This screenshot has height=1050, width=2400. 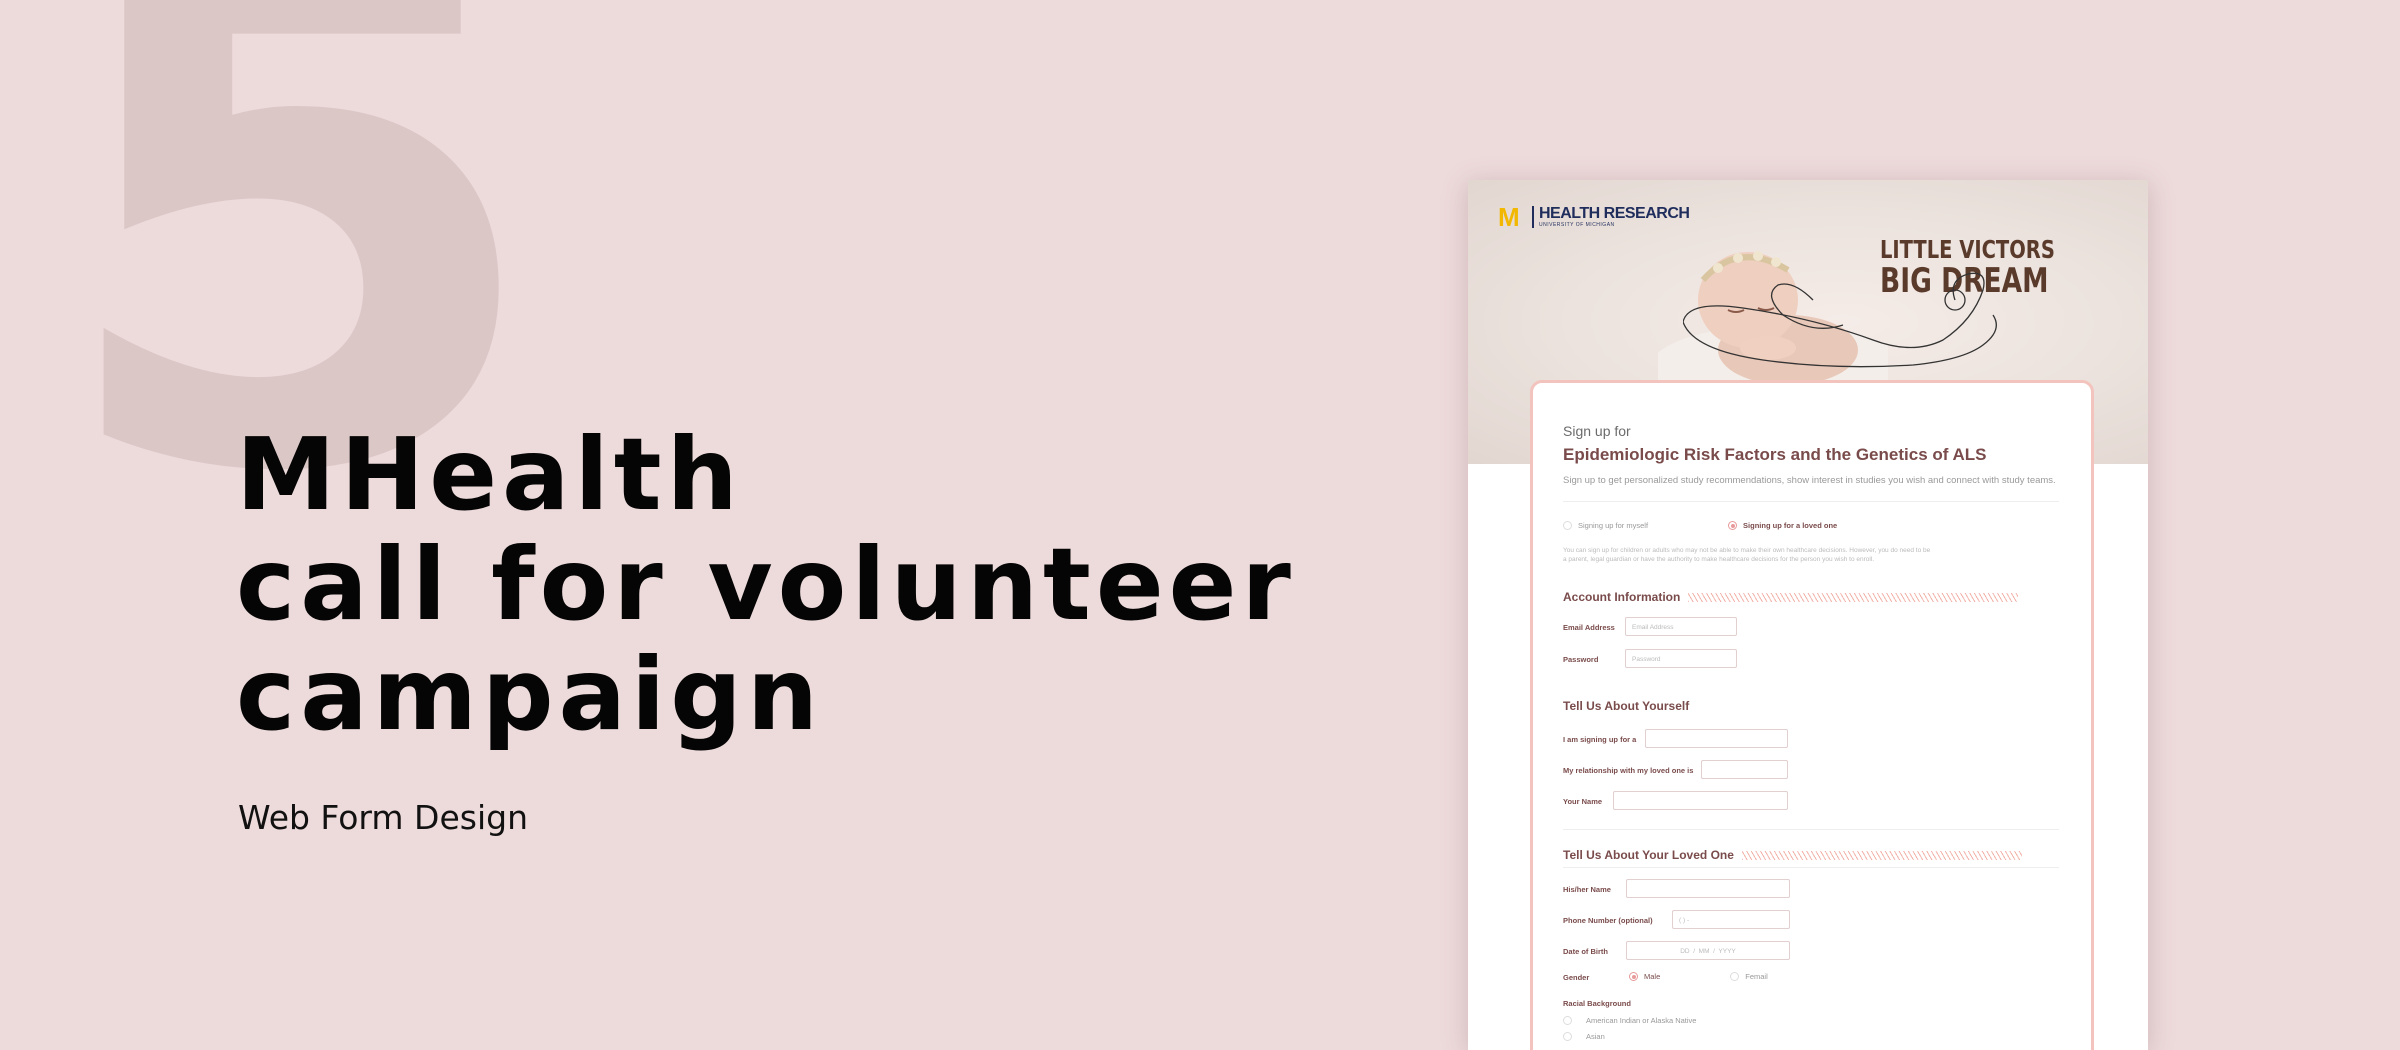 I want to click on stethoscope-illustration, so click(x=1840, y=320).